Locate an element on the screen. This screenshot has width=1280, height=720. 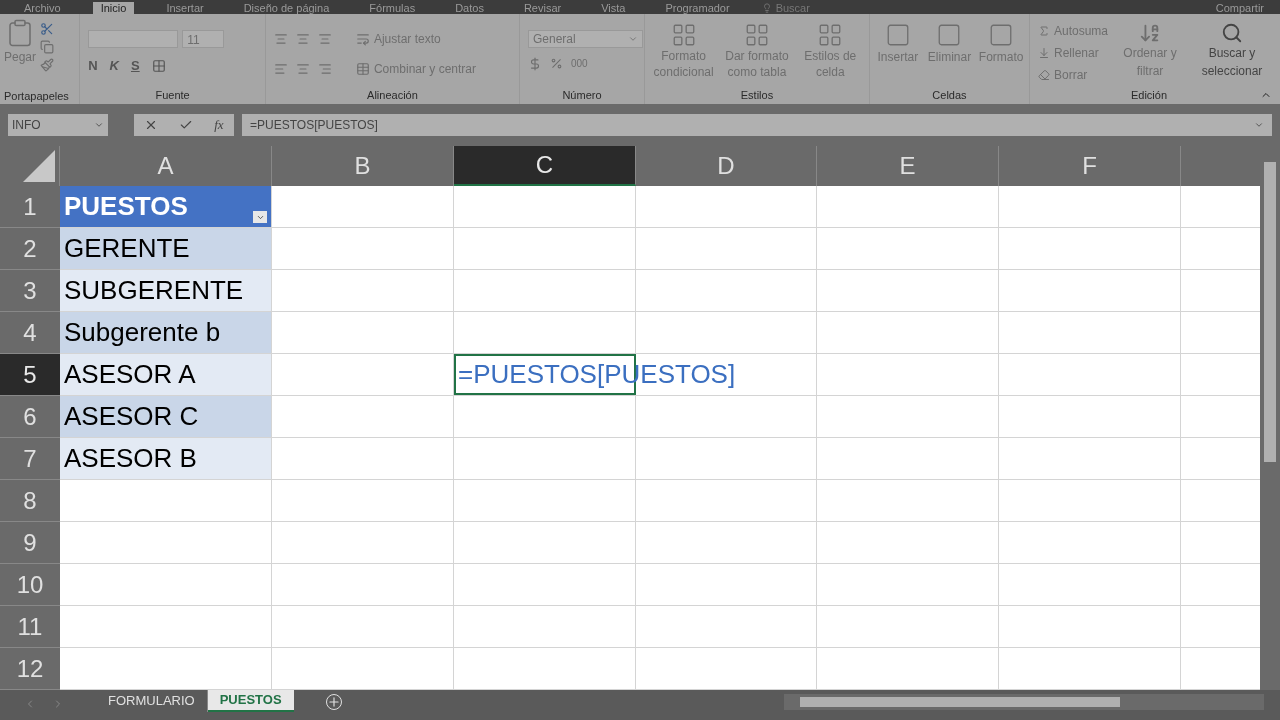
column-header: D is located at coordinates (726, 166).